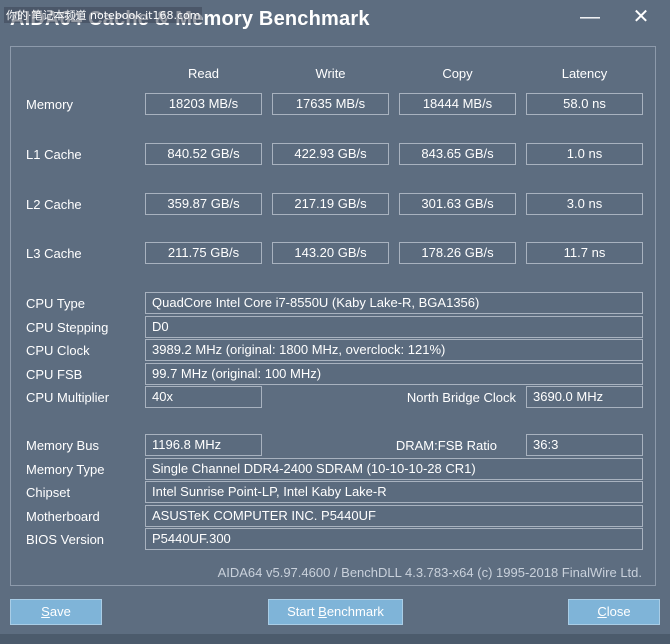  I want to click on start-benchmark-button: Start Benchmark, so click(335, 612).